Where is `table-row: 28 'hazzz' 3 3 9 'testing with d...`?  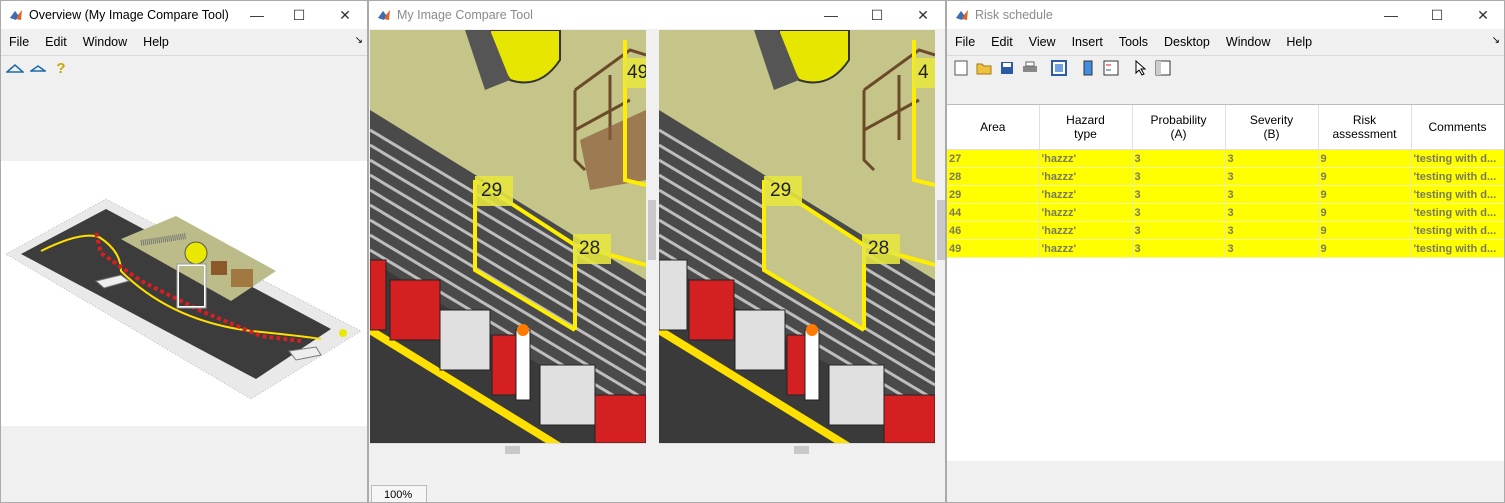 table-row: 28 'hazzz' 3 3 9 'testing with d... is located at coordinates (1225, 176).